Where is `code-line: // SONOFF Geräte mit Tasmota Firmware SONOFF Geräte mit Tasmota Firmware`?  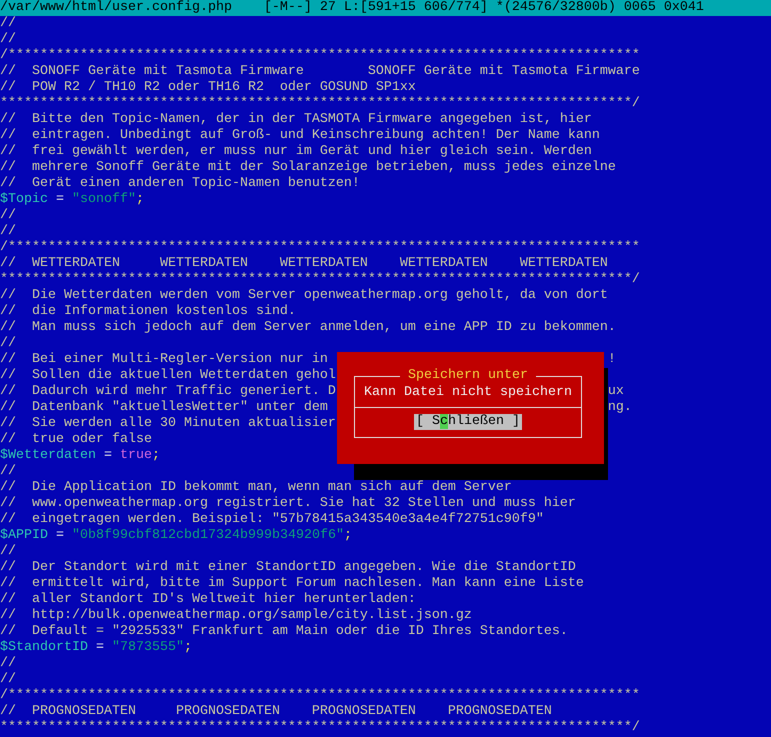 code-line: // SONOFF Geräte mit Tasmota Firmware SONOFF Geräte mit Tasmota Firmware is located at coordinates (320, 72).